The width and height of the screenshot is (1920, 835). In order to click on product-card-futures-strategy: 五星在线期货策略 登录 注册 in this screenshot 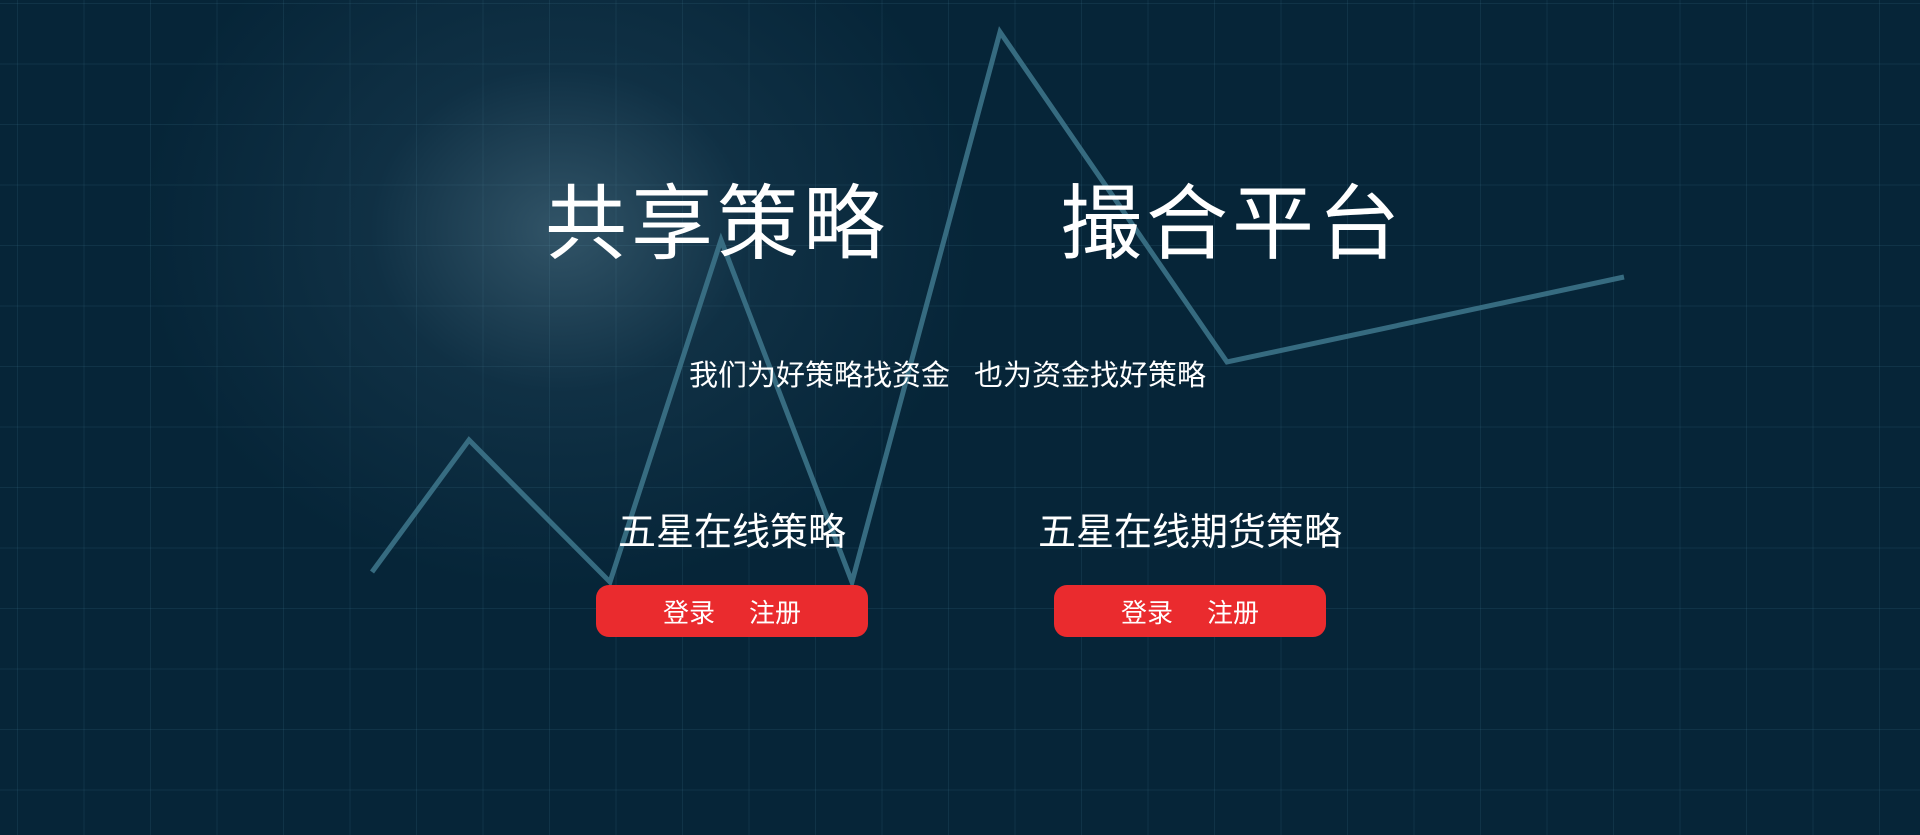, I will do `click(1190, 571)`.